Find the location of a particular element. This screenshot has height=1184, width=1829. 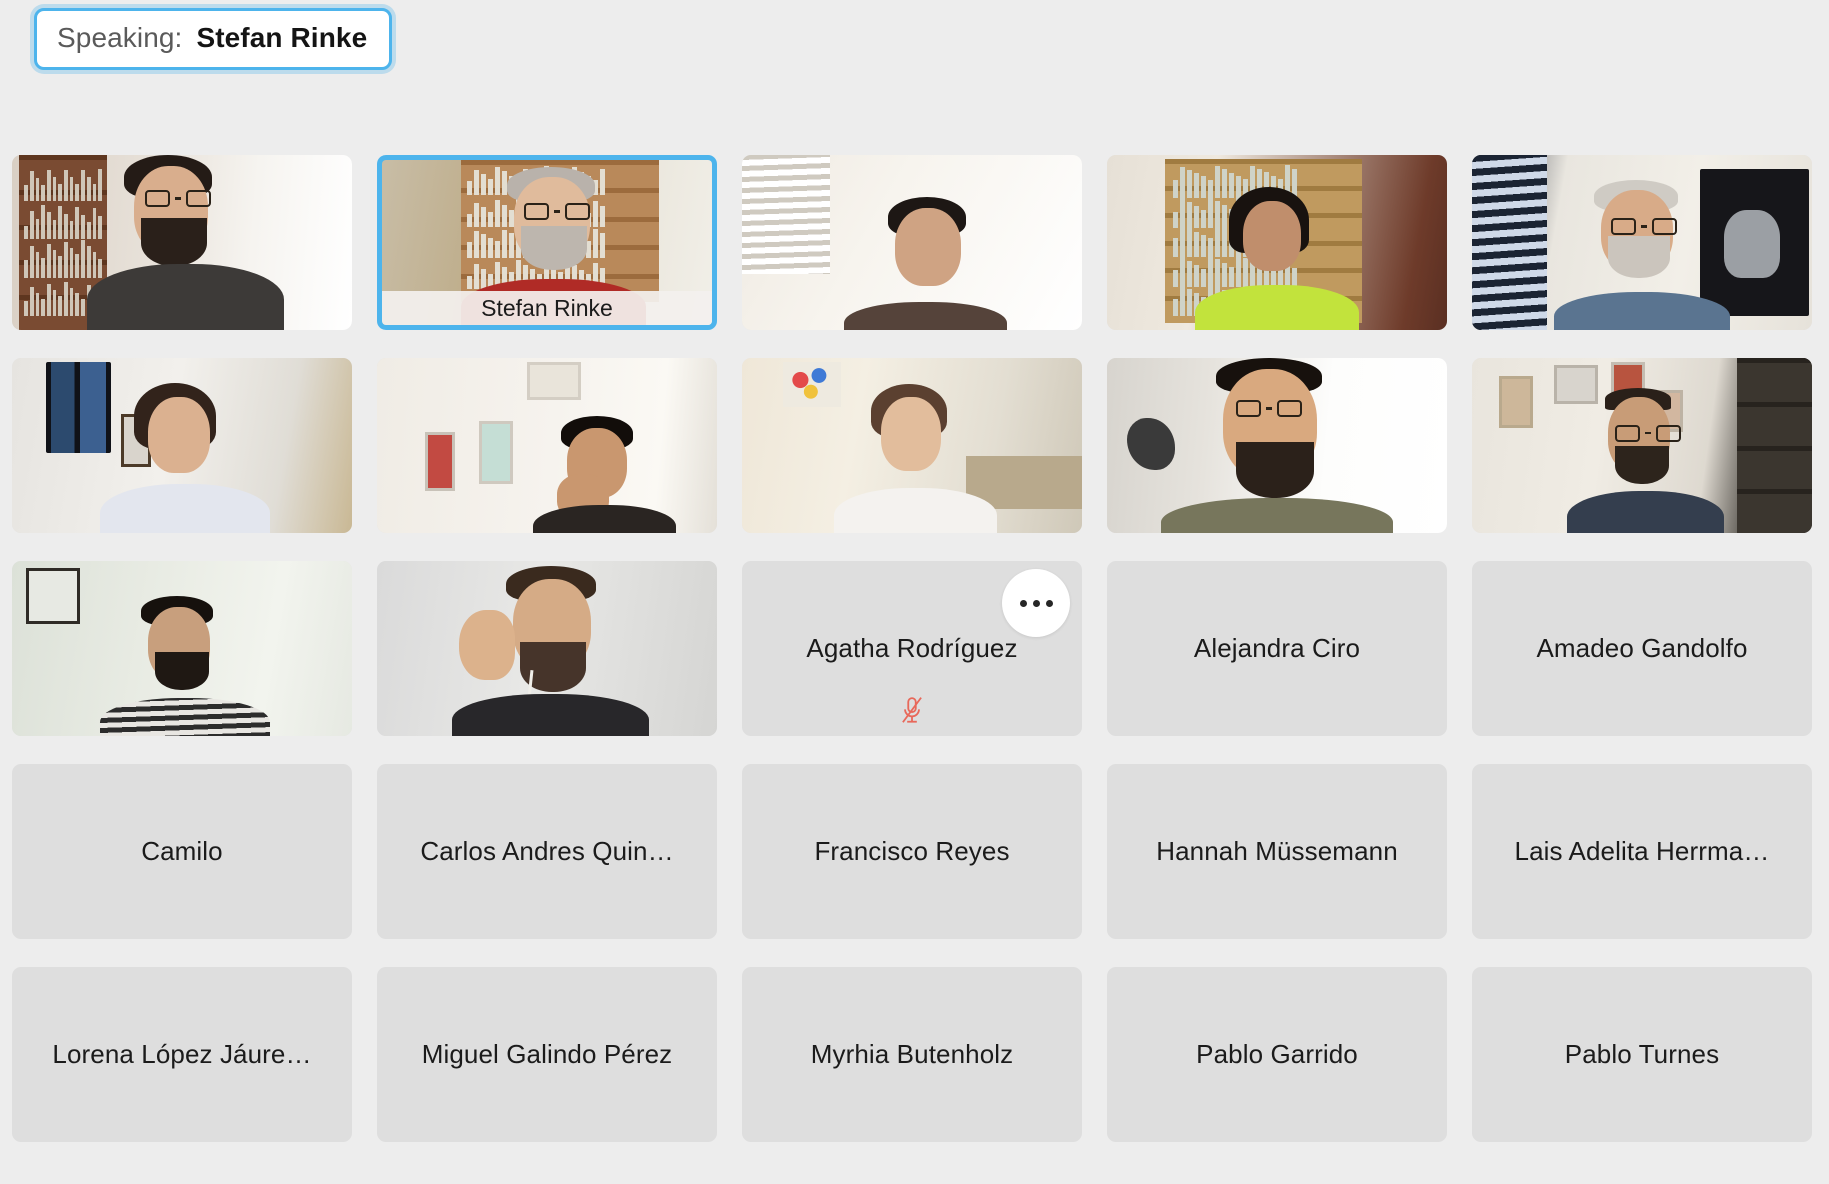

participant-name-label: Francisco Reyes is located at coordinates (912, 851).